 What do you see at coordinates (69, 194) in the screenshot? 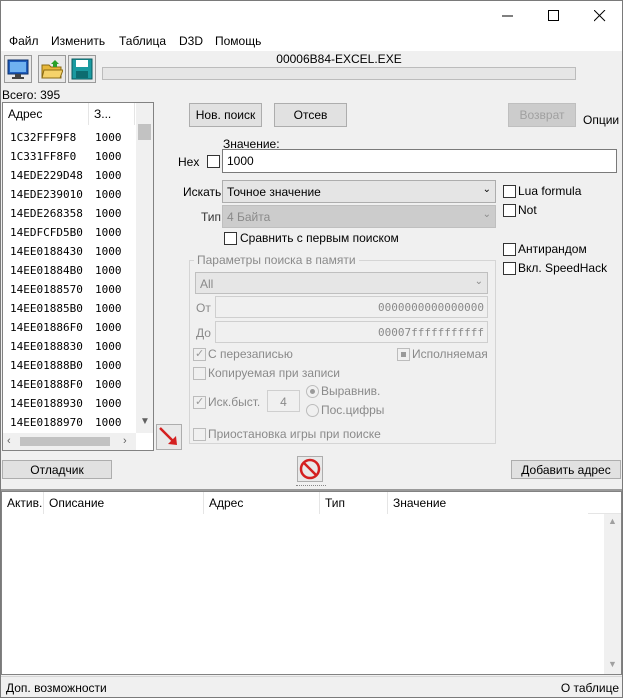
I see `list-item: 14EDE239010 1000` at bounding box center [69, 194].